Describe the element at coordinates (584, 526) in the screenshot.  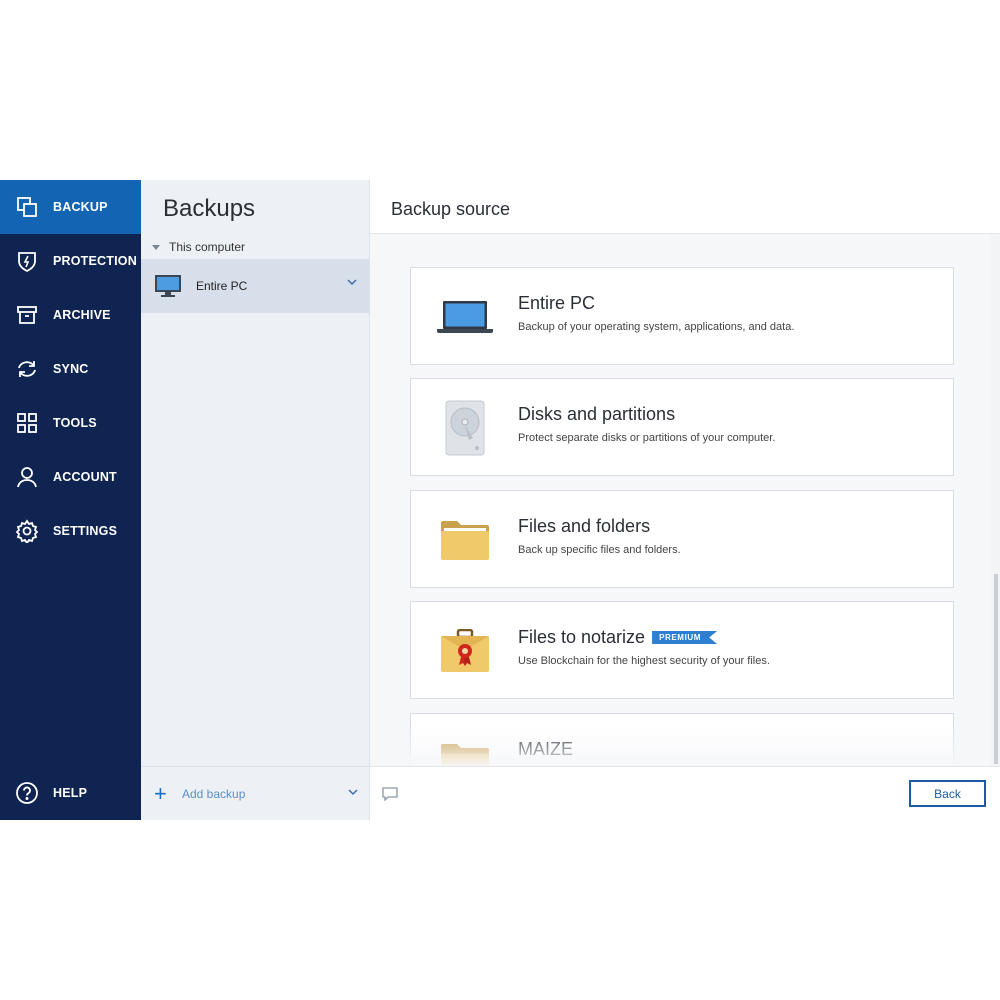
I see `source-title: Files and folders` at that location.